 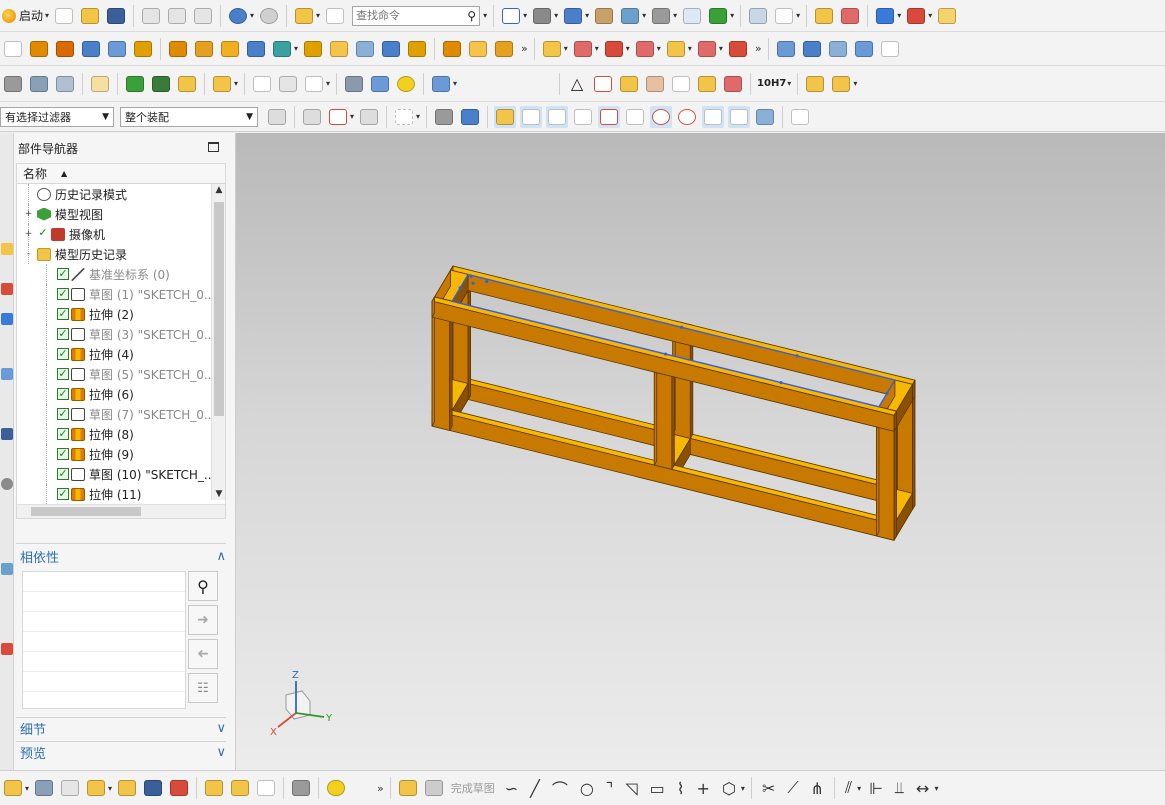 What do you see at coordinates (301, 788) in the screenshot?
I see `package-button` at bounding box center [301, 788].